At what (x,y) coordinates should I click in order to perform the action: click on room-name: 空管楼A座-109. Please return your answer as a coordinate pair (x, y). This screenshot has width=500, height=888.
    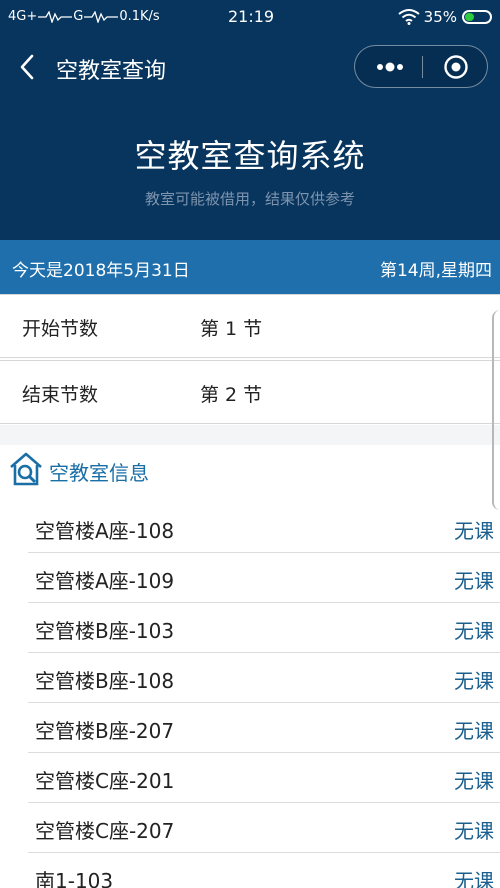
    Looking at the image, I should click on (105, 581).